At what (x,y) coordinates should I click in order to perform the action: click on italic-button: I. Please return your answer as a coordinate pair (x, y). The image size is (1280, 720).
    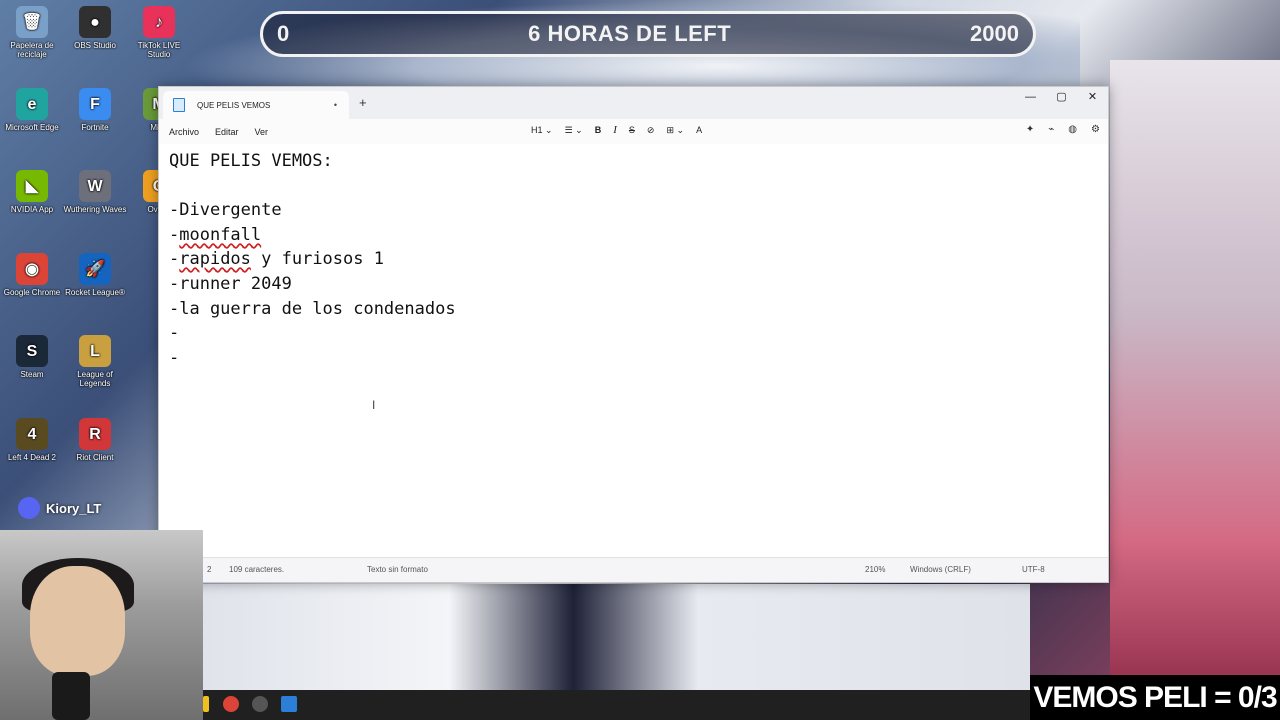
    Looking at the image, I should click on (615, 130).